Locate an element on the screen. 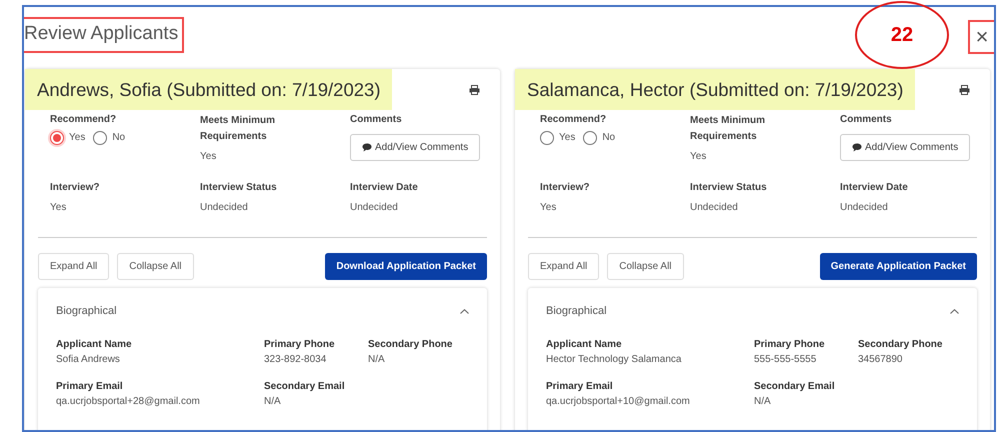  close-button: × is located at coordinates (981, 37).